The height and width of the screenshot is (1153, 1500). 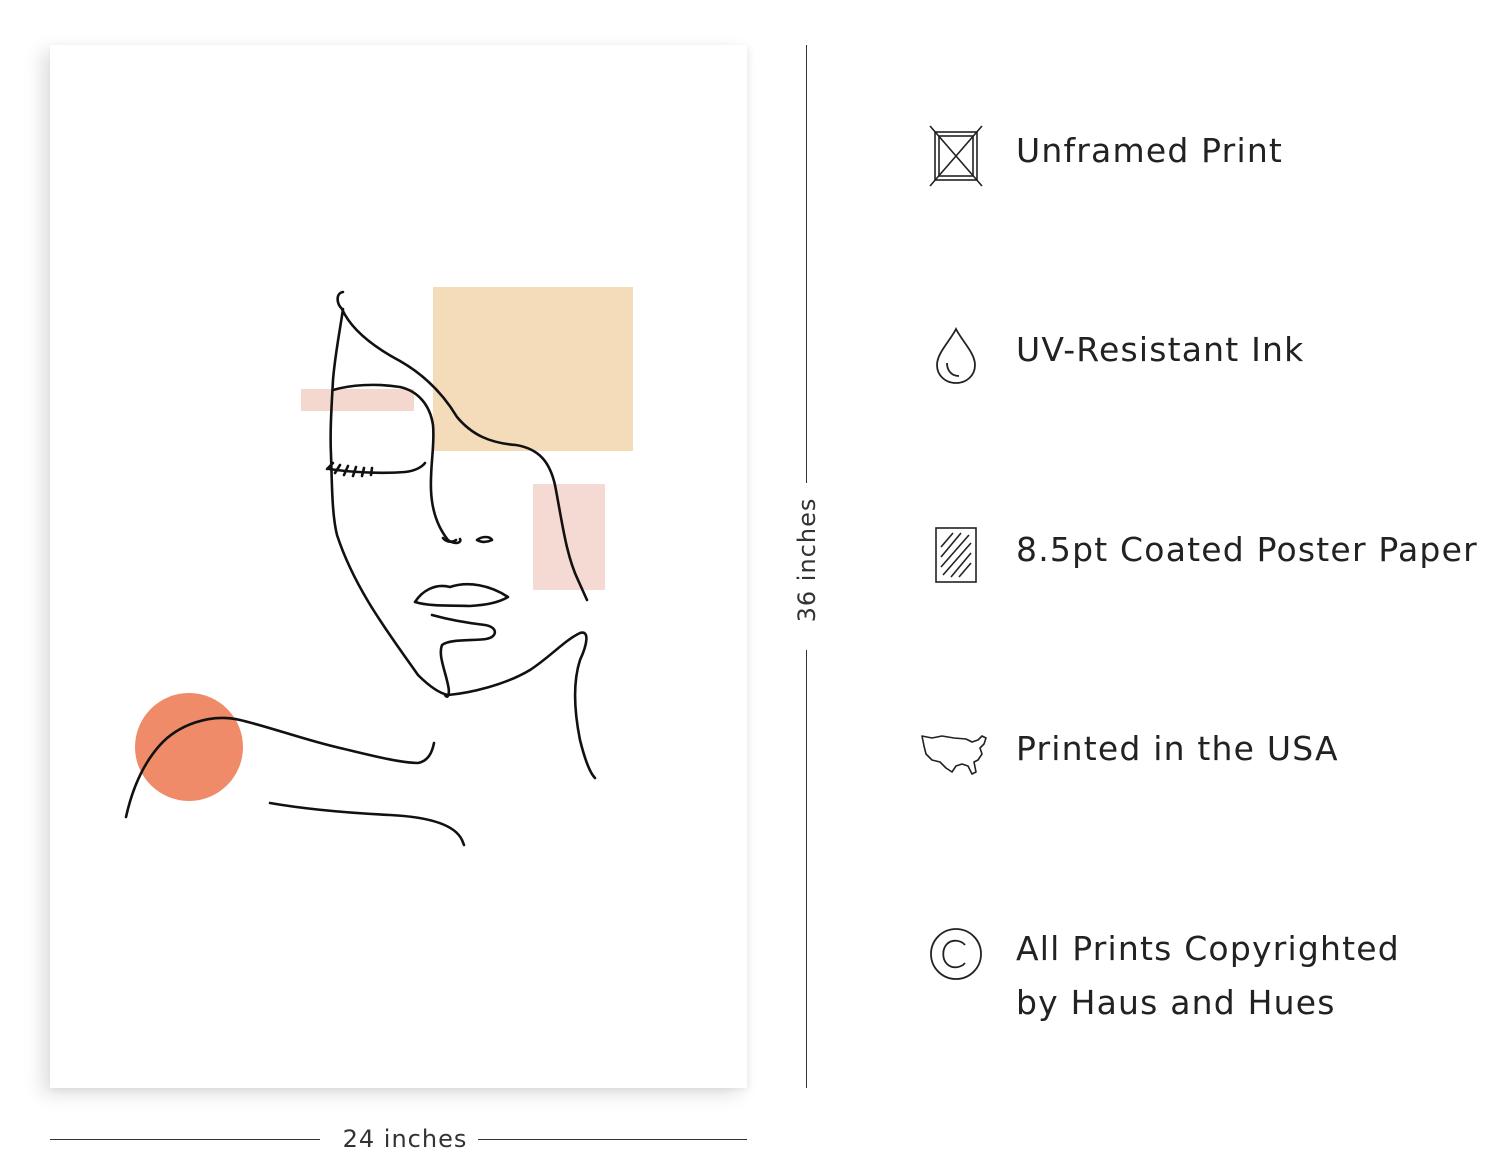 What do you see at coordinates (569, 537) in the screenshot?
I see `pink-square` at bounding box center [569, 537].